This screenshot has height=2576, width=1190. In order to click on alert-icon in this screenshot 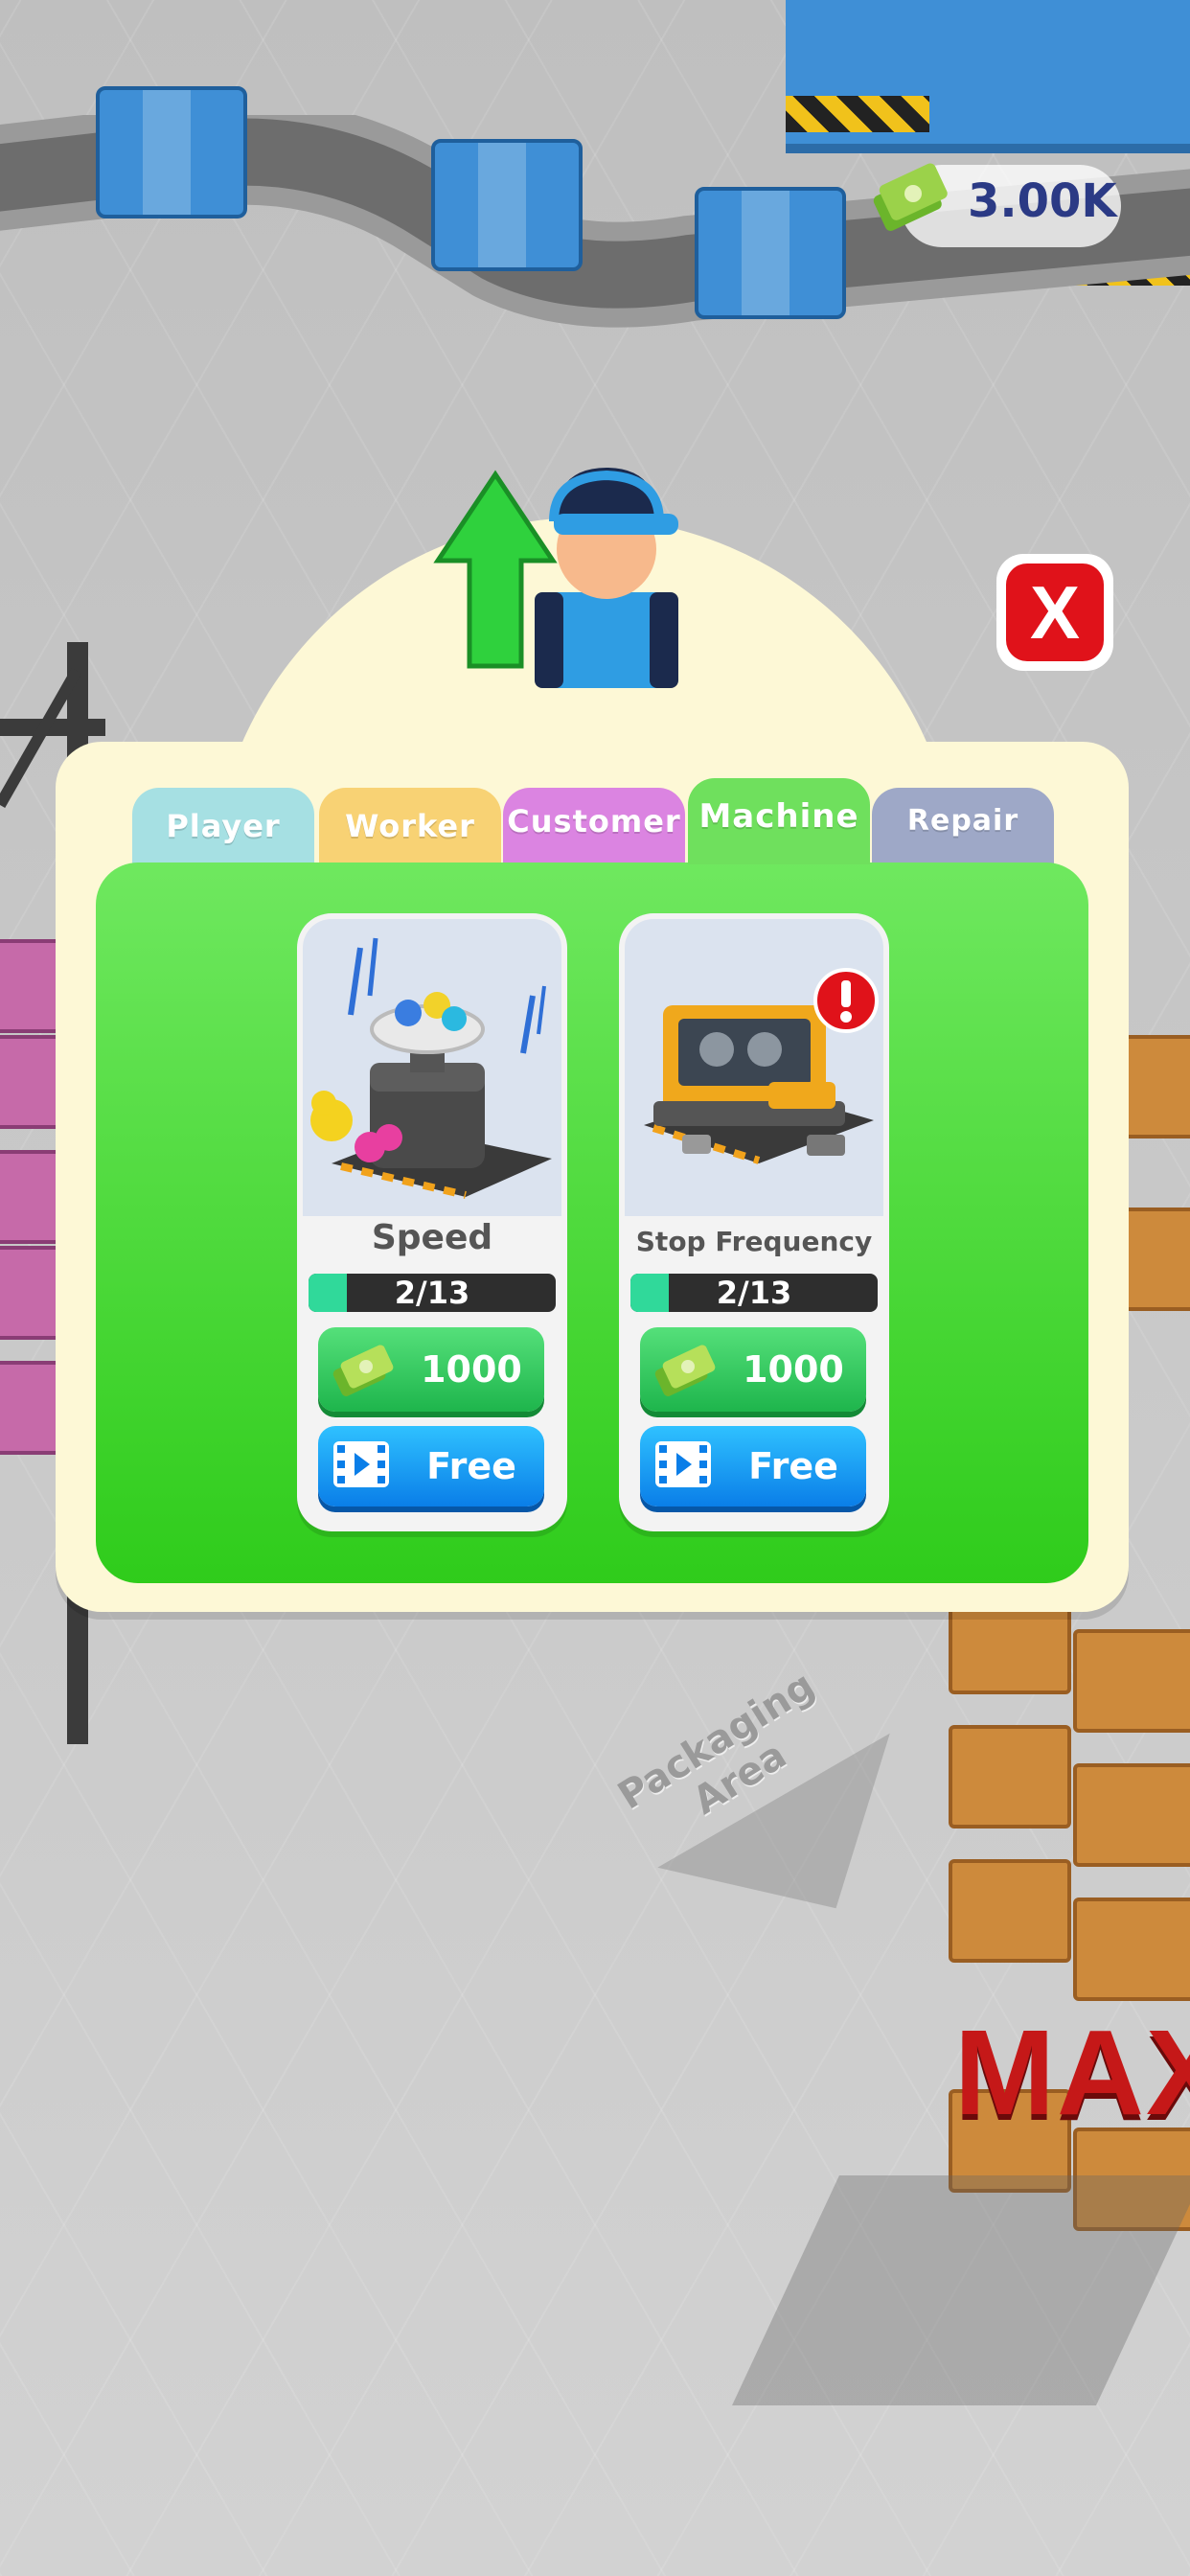, I will do `click(846, 1000)`.